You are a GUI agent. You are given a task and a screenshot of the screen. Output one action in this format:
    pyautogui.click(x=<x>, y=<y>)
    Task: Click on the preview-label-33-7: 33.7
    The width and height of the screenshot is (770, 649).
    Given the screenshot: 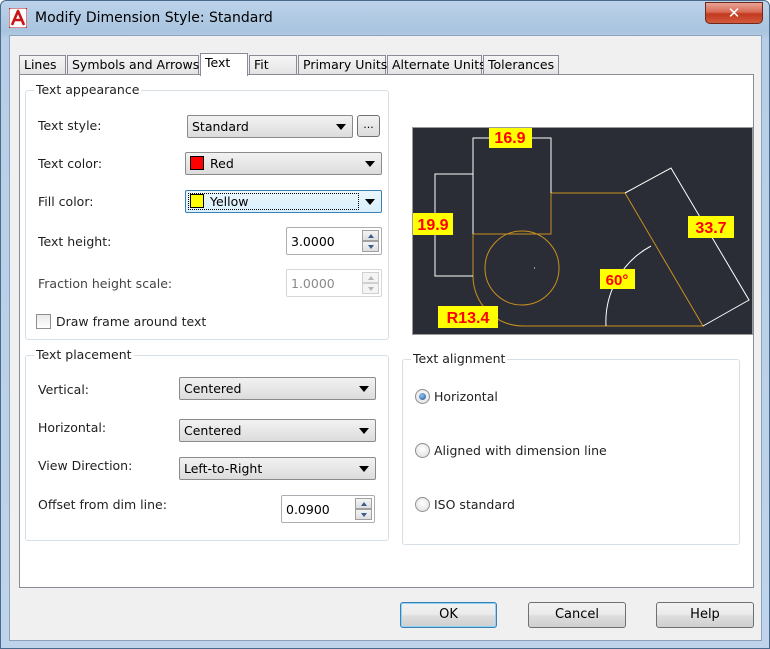 What is the action you would take?
    pyautogui.click(x=710, y=228)
    